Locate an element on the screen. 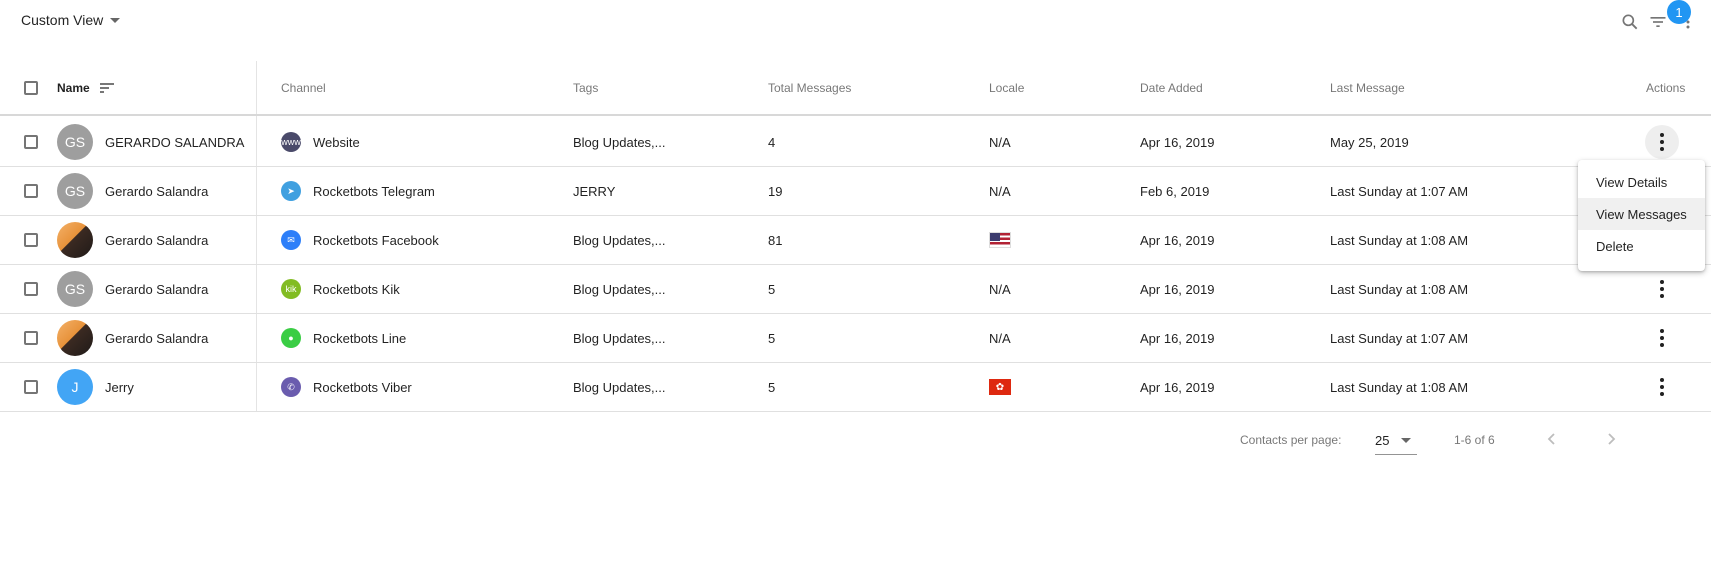  locale-cell: ✿ is located at coordinates (1000, 387).